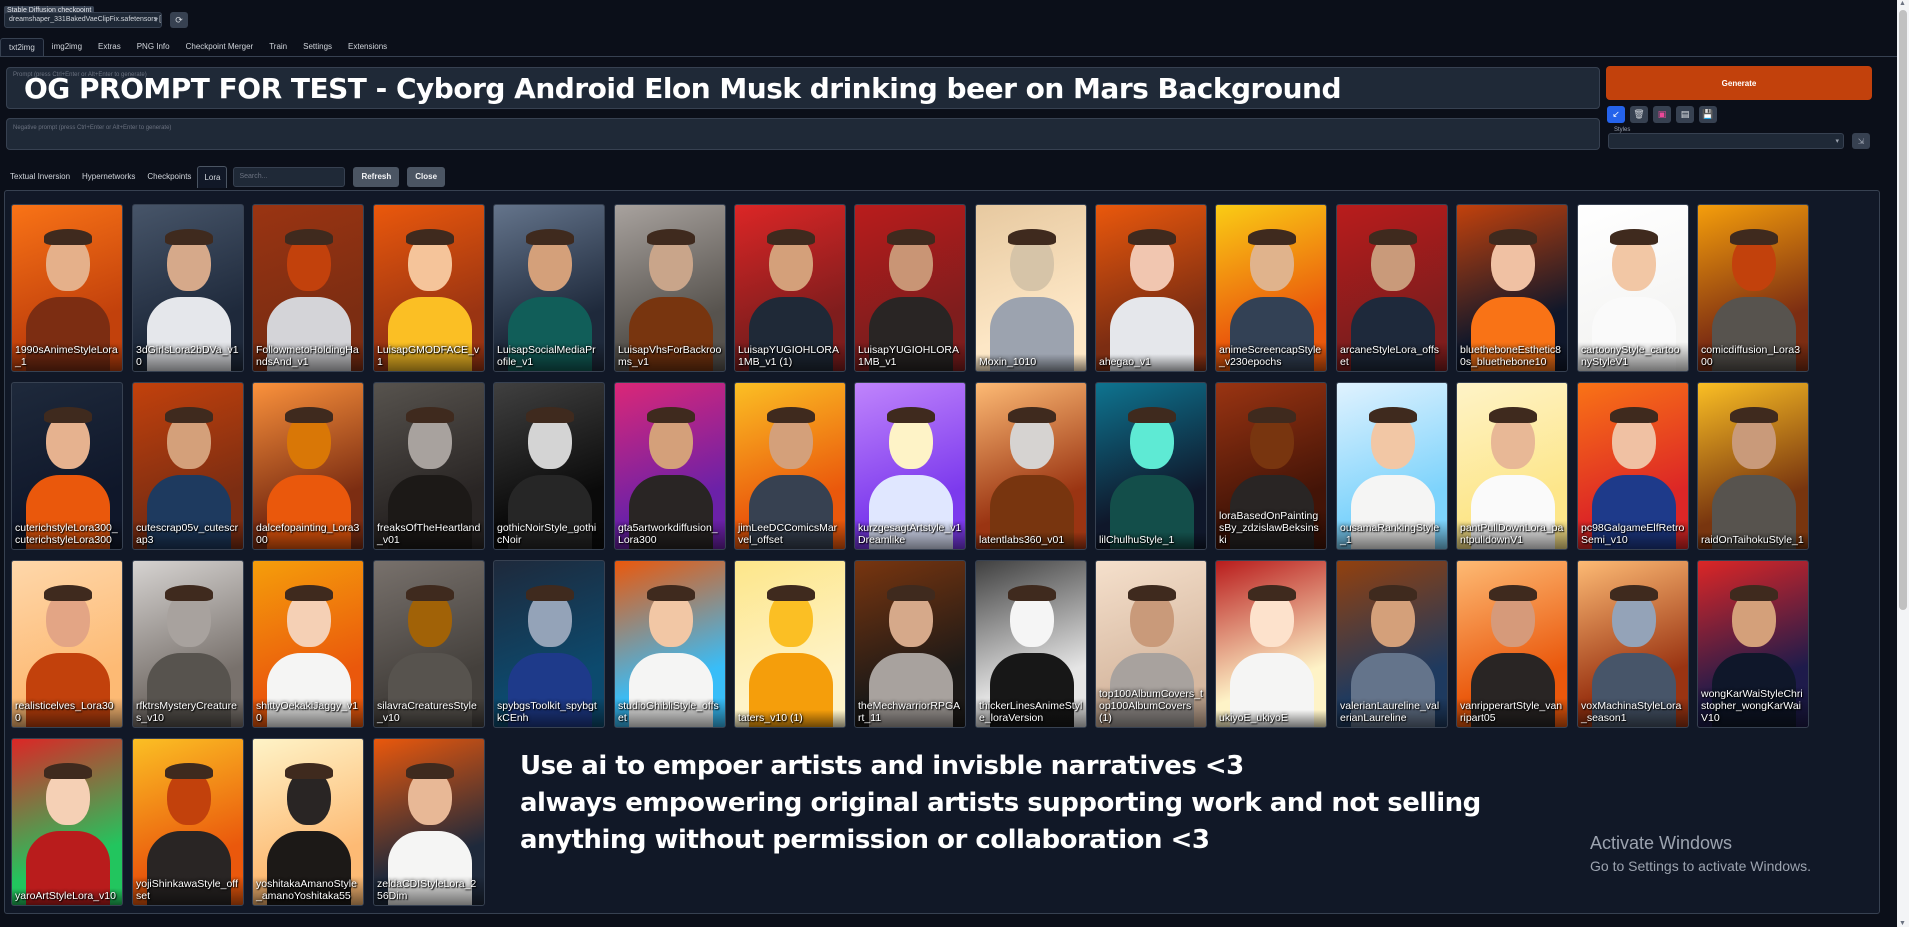 This screenshot has height=927, width=1909. Describe the element at coordinates (308, 822) in the screenshot. I see `lora-card: yoshitakaAmanoStyle_amanoYoshitaka55` at that location.